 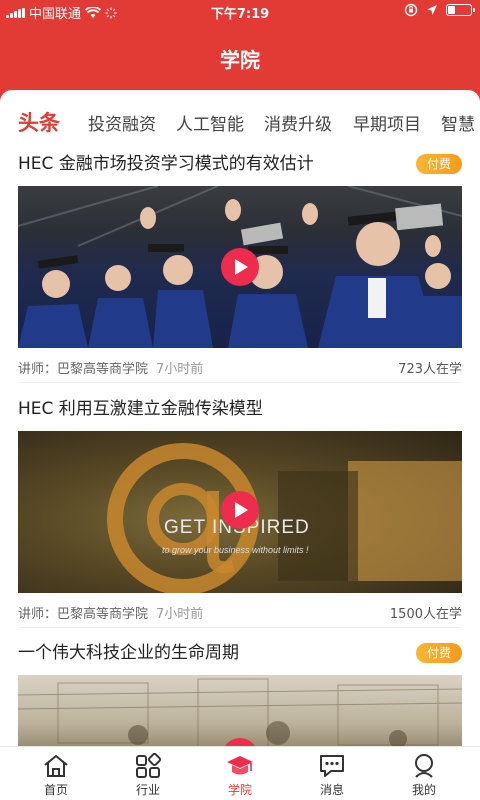 I want to click on article-thumbnail, so click(x=240, y=710).